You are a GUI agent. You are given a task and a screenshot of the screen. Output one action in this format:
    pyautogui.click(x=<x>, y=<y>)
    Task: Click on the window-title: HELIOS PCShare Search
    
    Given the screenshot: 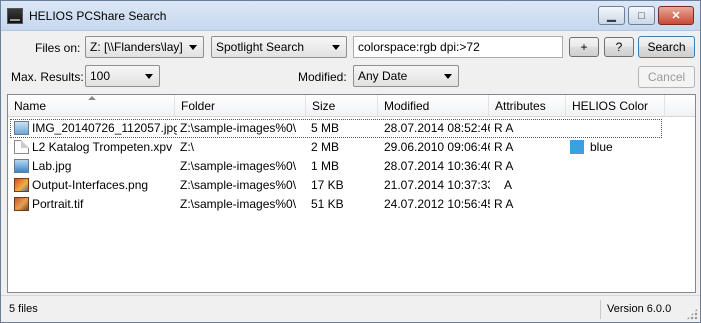 What is the action you would take?
    pyautogui.click(x=98, y=16)
    